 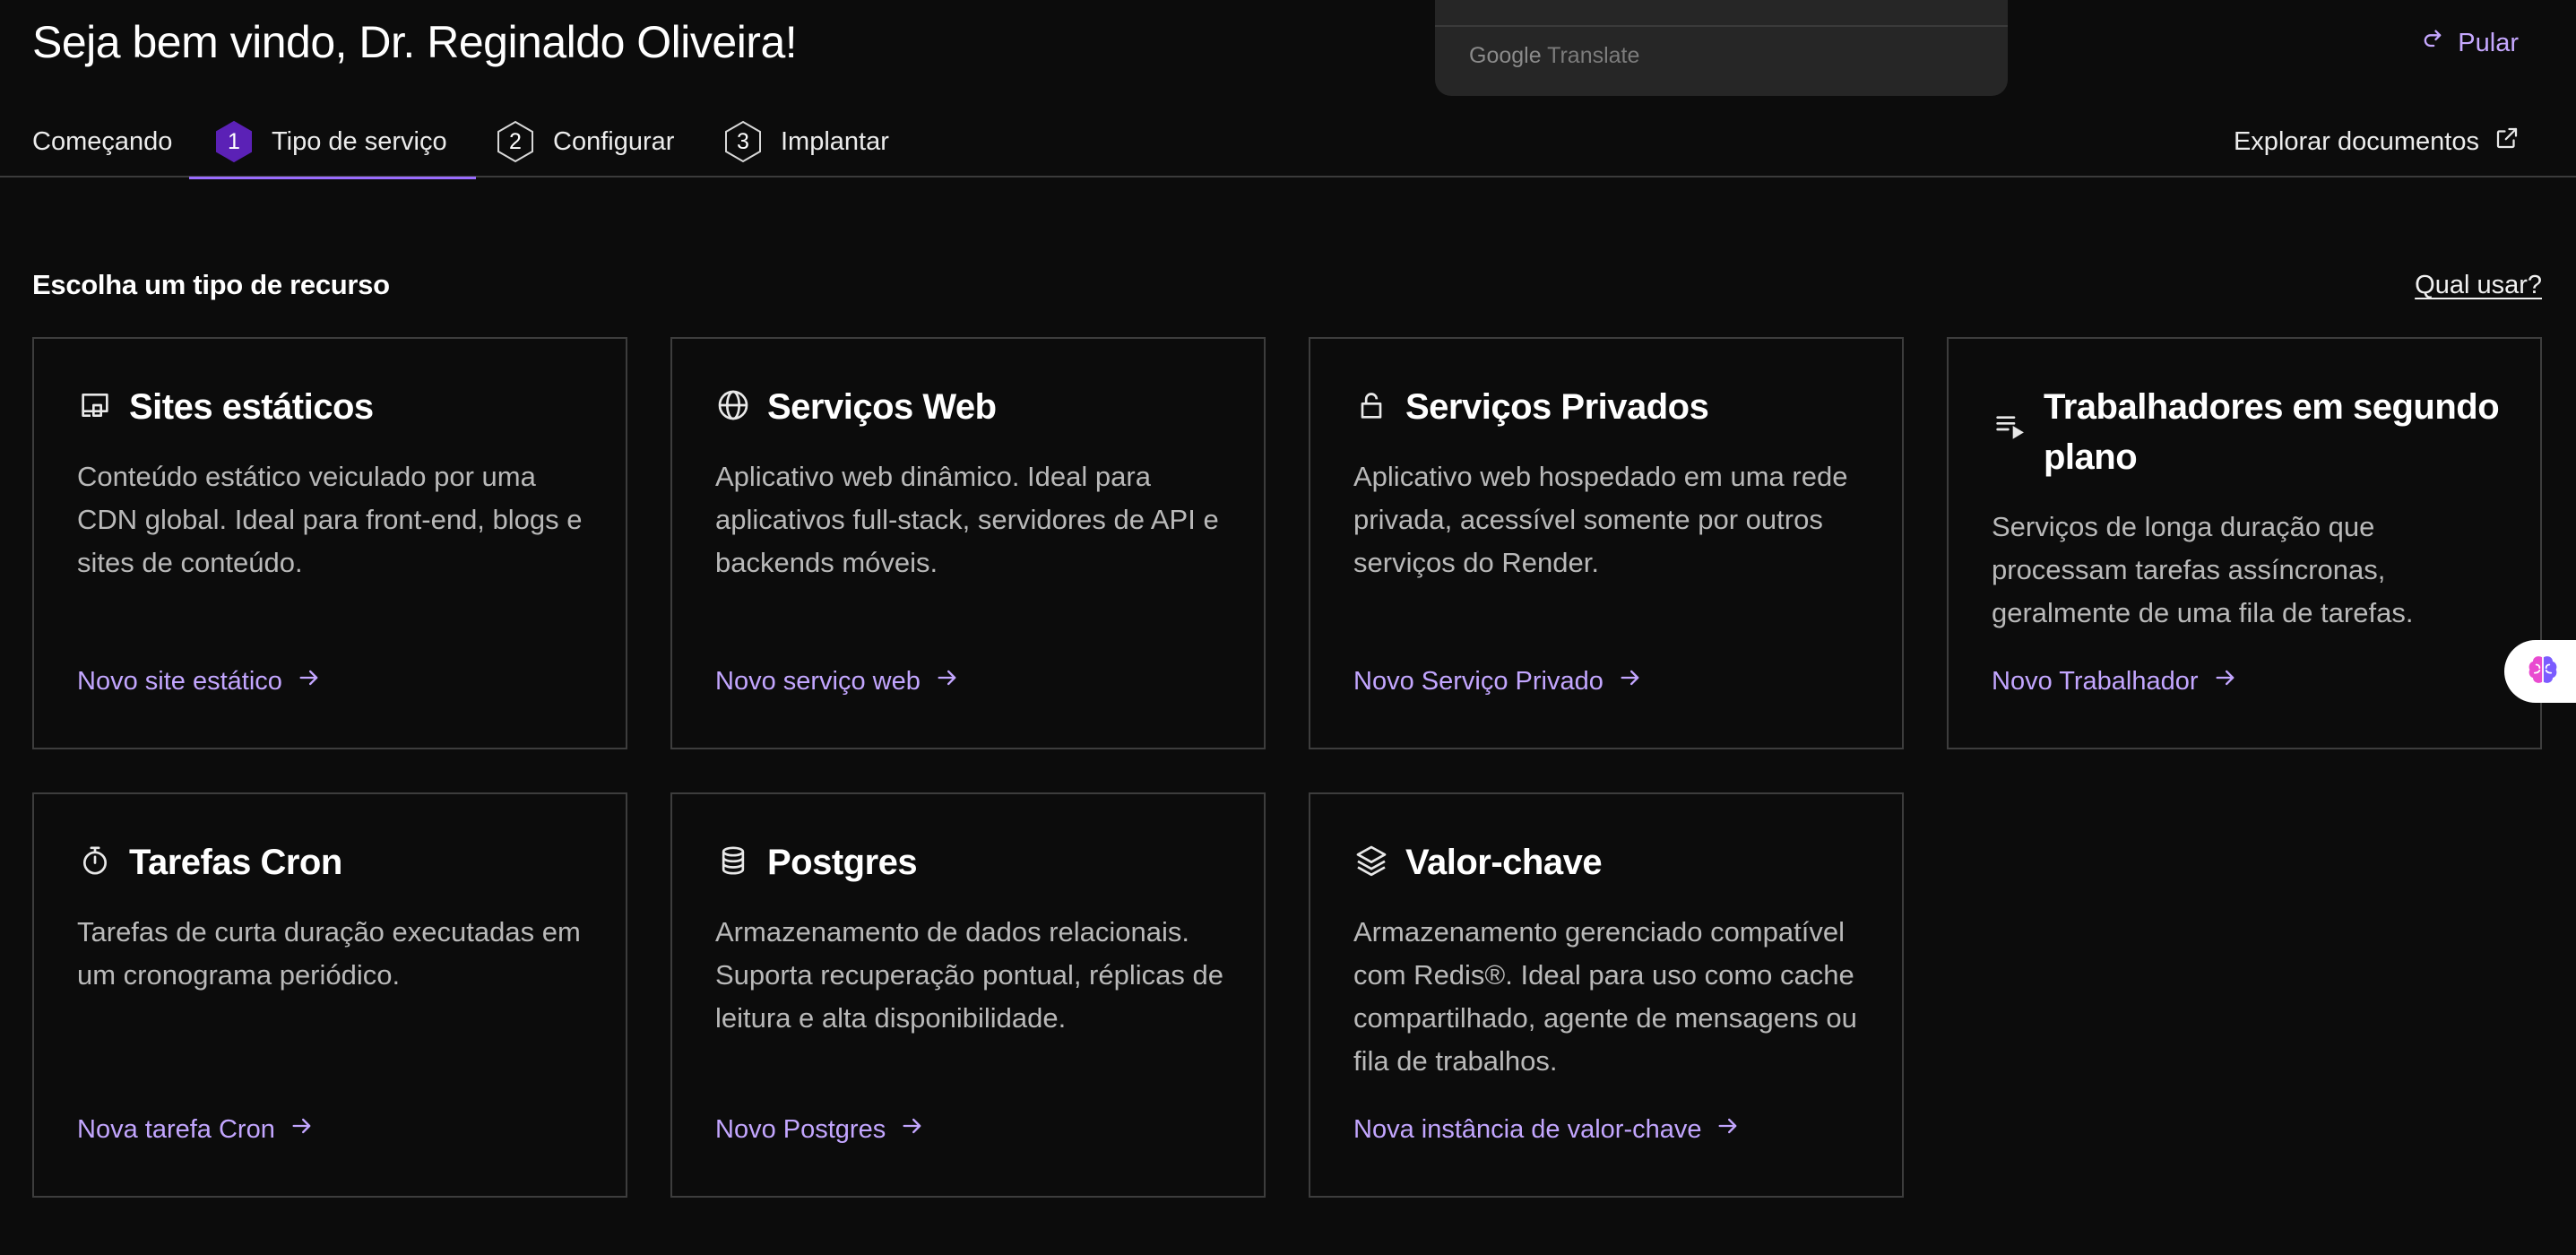 I want to click on tab-label: Configurar, so click(x=614, y=141).